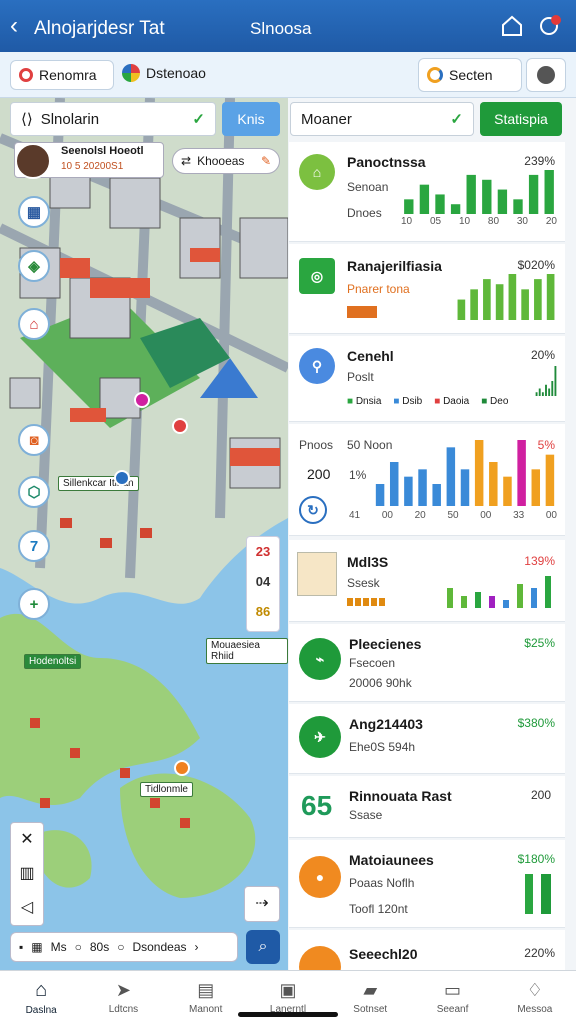  Describe the element at coordinates (41, 990) in the screenshot. I see `home-icon: ⌂` at that location.